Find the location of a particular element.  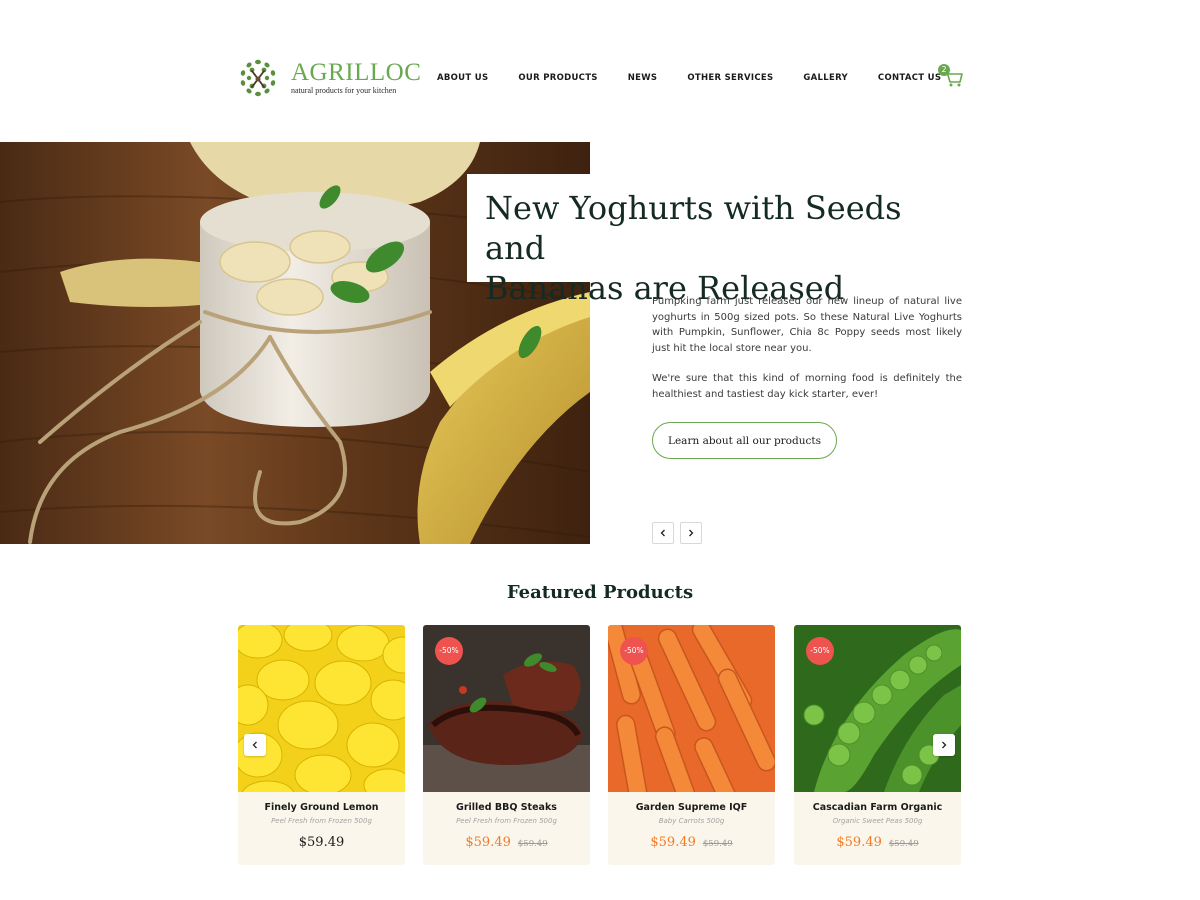

product-image-peas: -50% is located at coordinates (877, 708).